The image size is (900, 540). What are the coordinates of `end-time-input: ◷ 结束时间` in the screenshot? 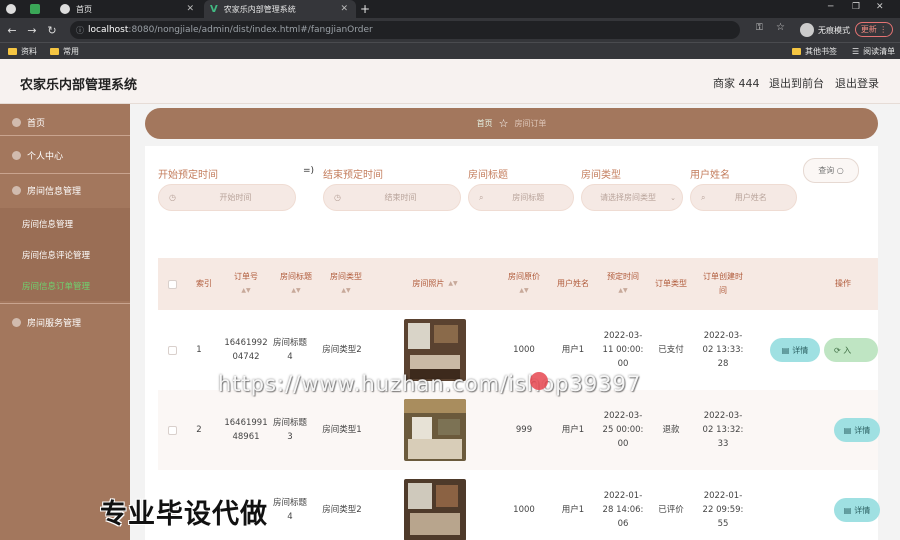 It's located at (392, 197).